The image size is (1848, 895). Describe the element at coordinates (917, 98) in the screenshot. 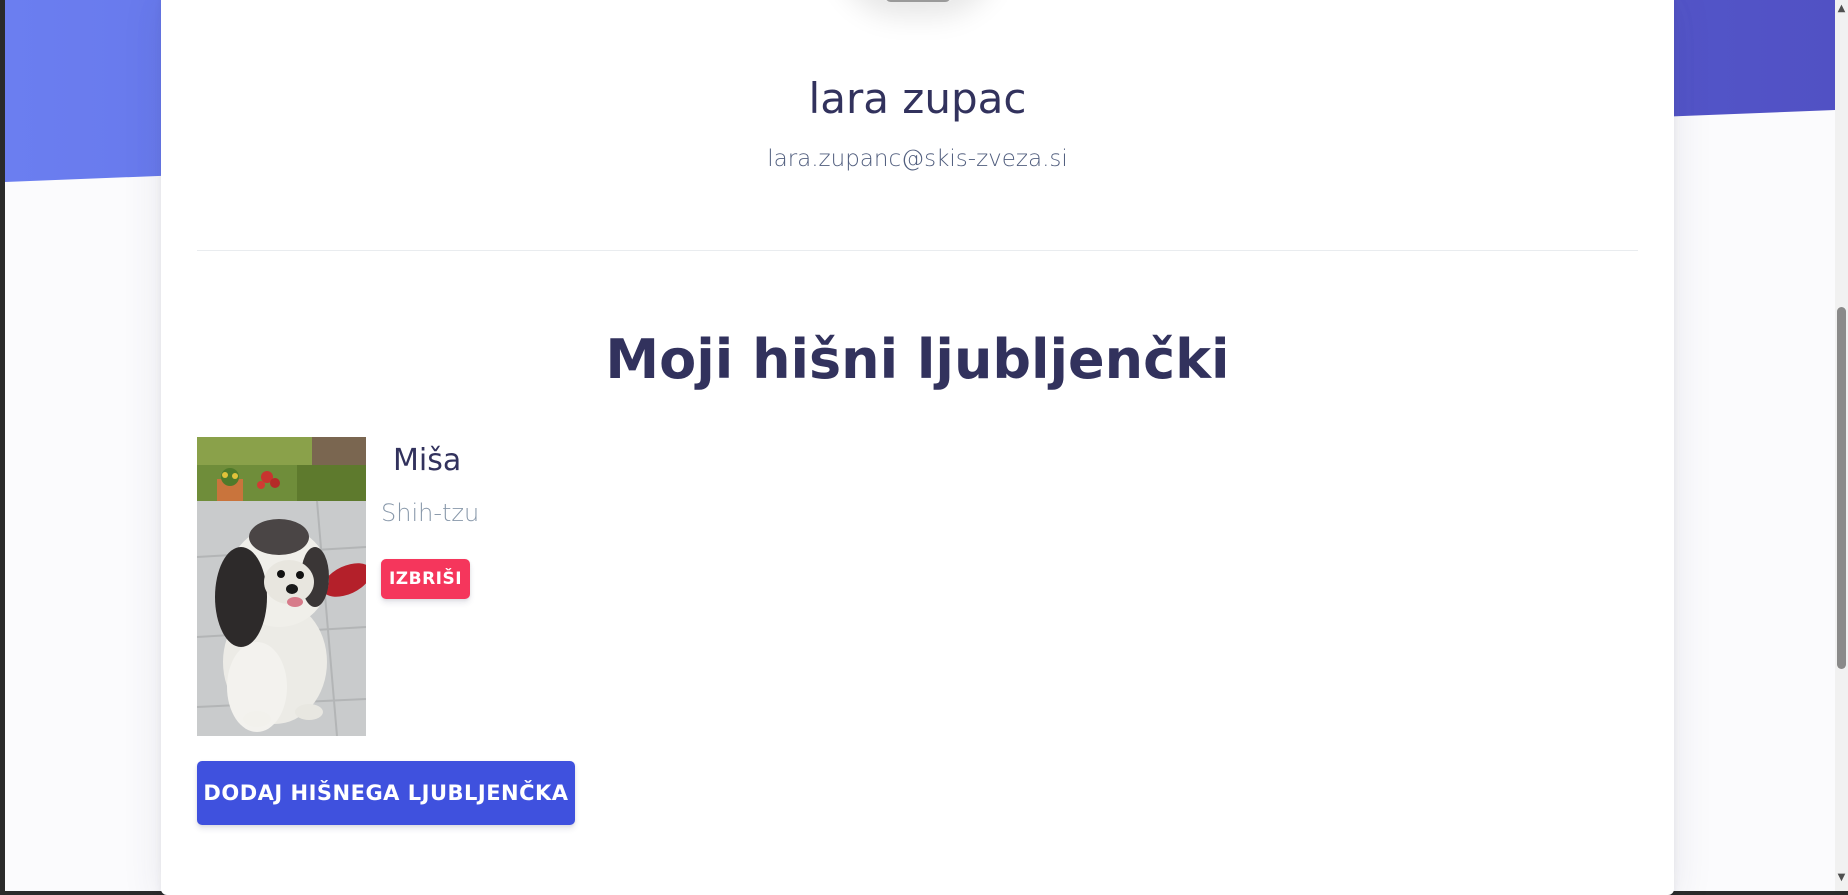

I see `profile-name: lara zupac` at that location.